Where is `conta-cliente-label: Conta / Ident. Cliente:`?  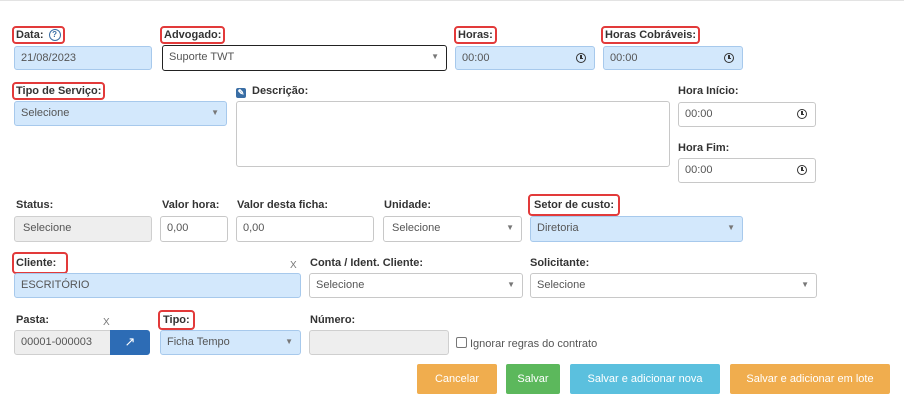
conta-cliente-label: Conta / Ident. Cliente: is located at coordinates (367, 263).